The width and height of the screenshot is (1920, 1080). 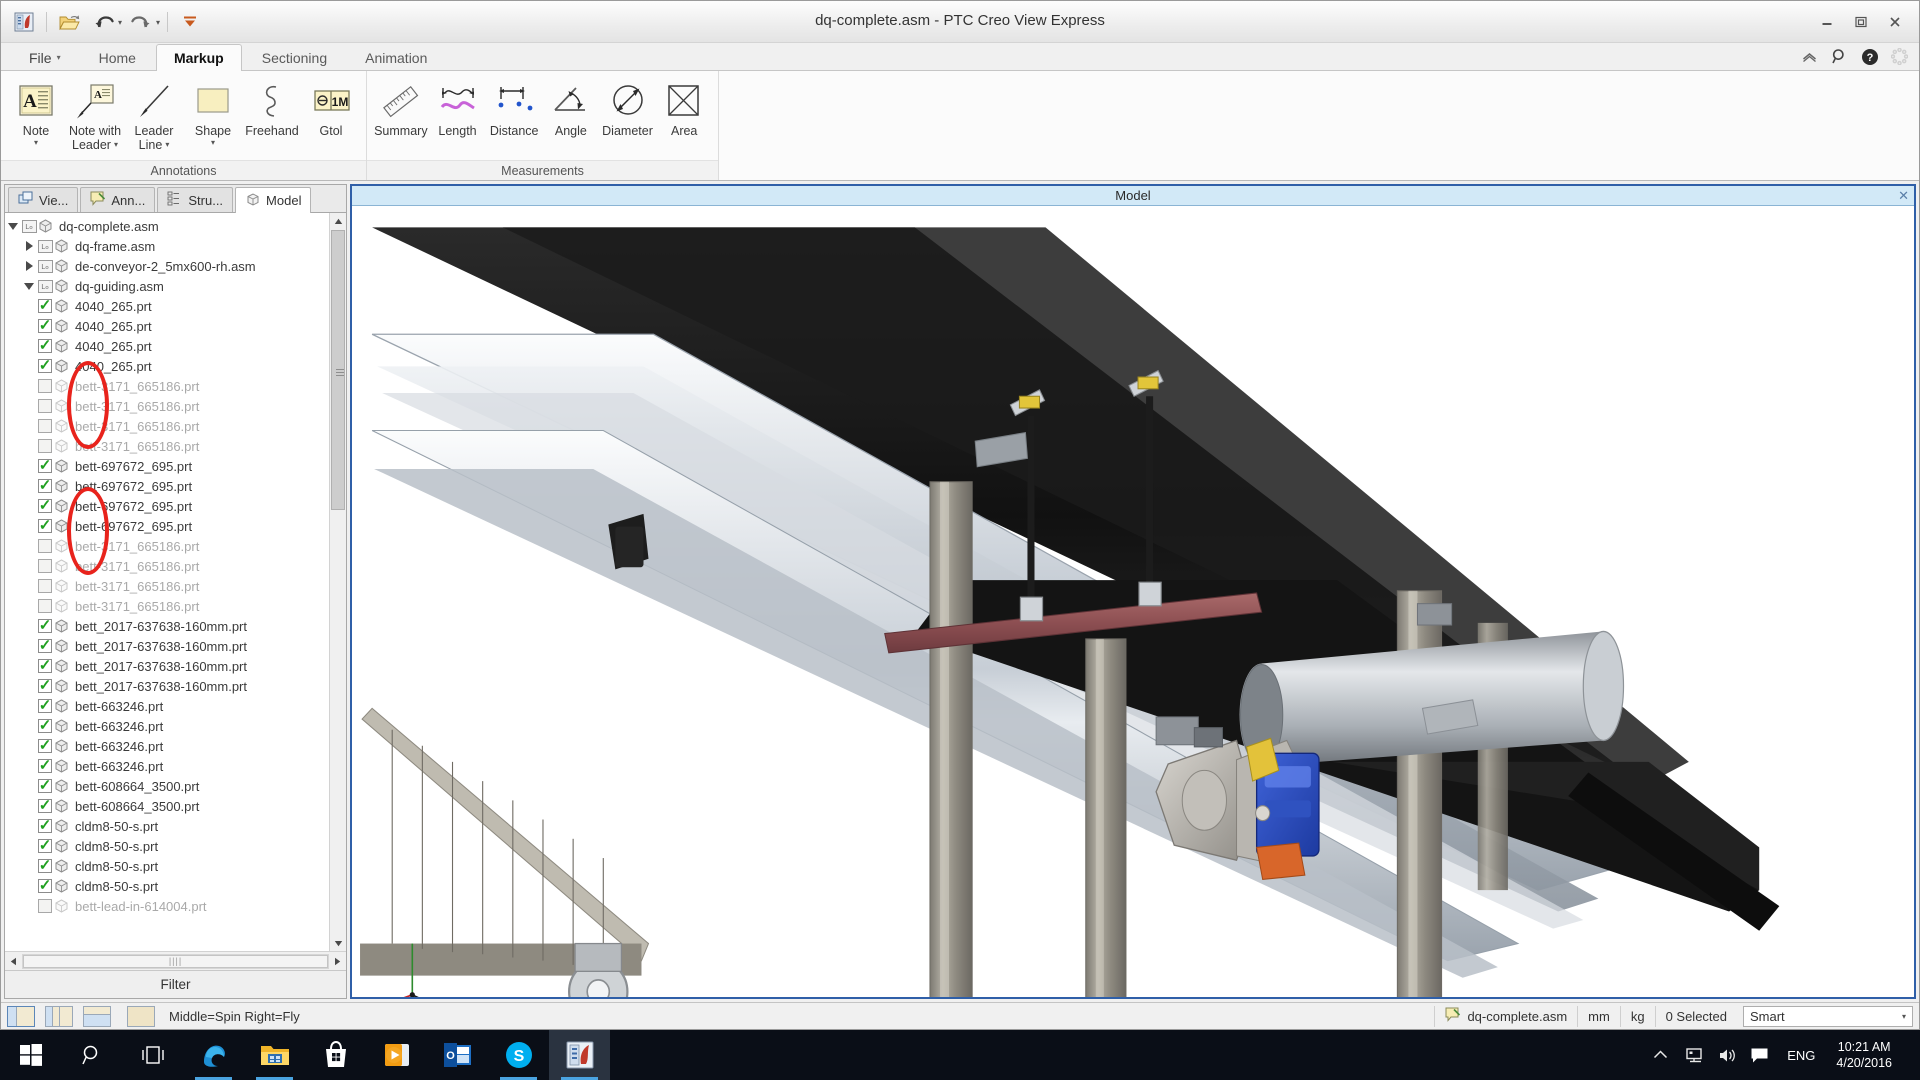 I want to click on selection-mode-dropdown: Smart ▾, so click(x=1828, y=1016).